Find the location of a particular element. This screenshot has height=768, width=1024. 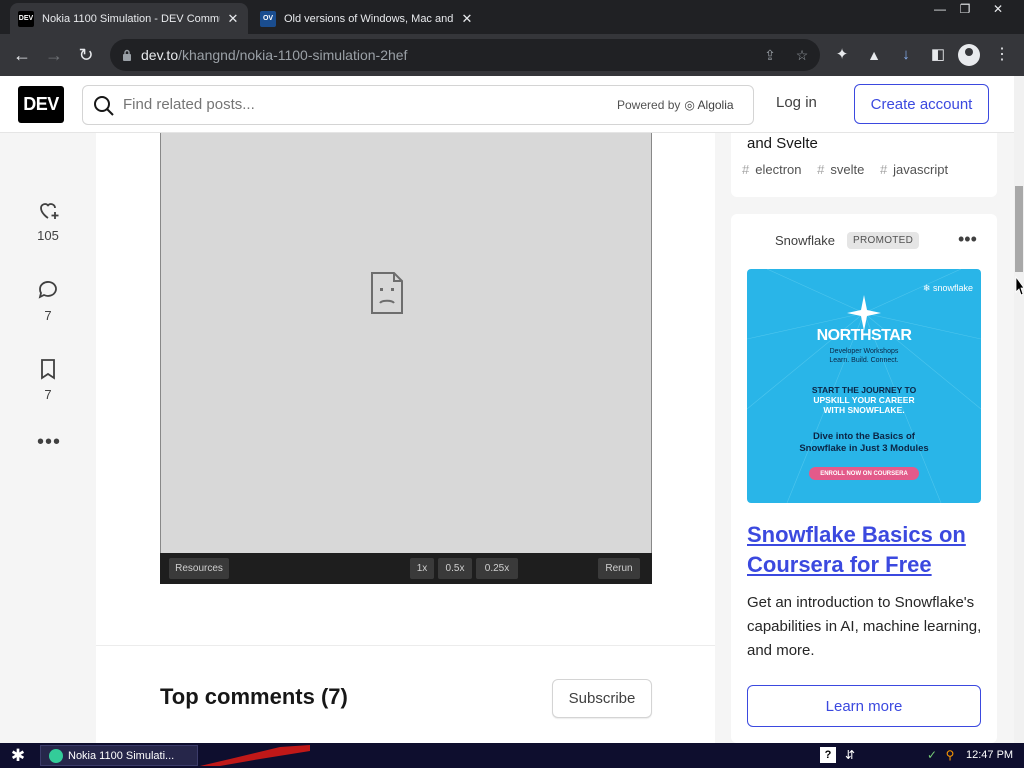

banner-dive-line: Dive into the Basics of is located at coordinates (864, 436).